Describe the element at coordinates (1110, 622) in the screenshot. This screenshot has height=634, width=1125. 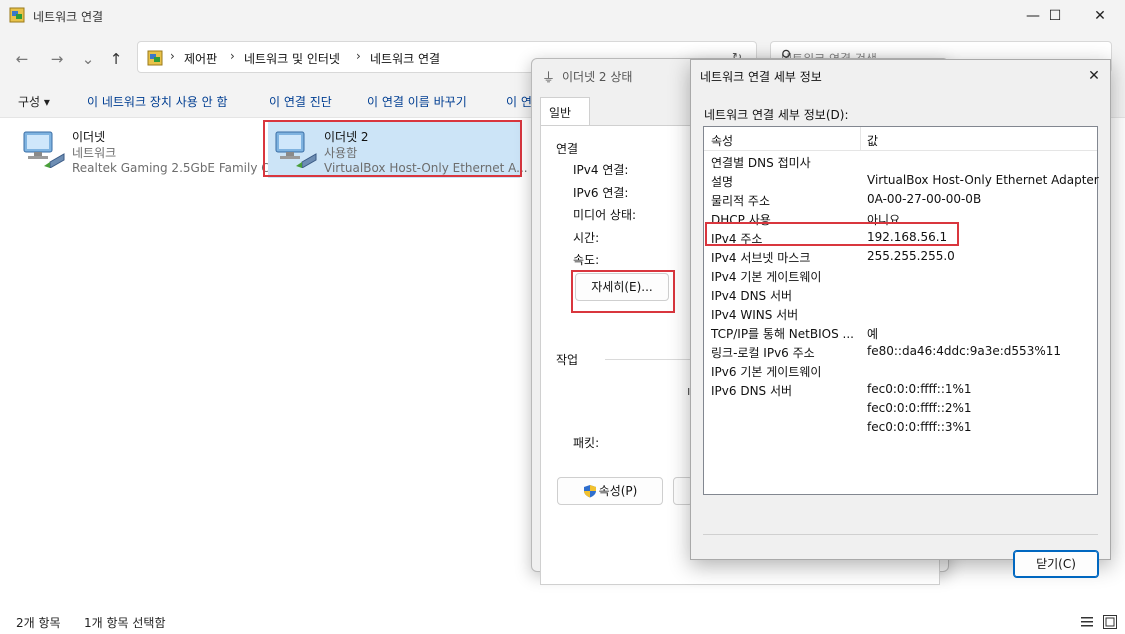
I see `tiles-view-icon` at that location.